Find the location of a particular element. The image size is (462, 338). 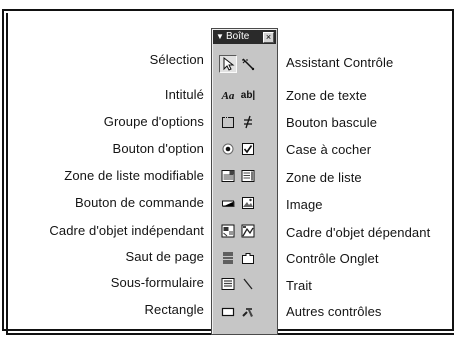

bound-object-frame-tool is located at coordinates (248, 231).